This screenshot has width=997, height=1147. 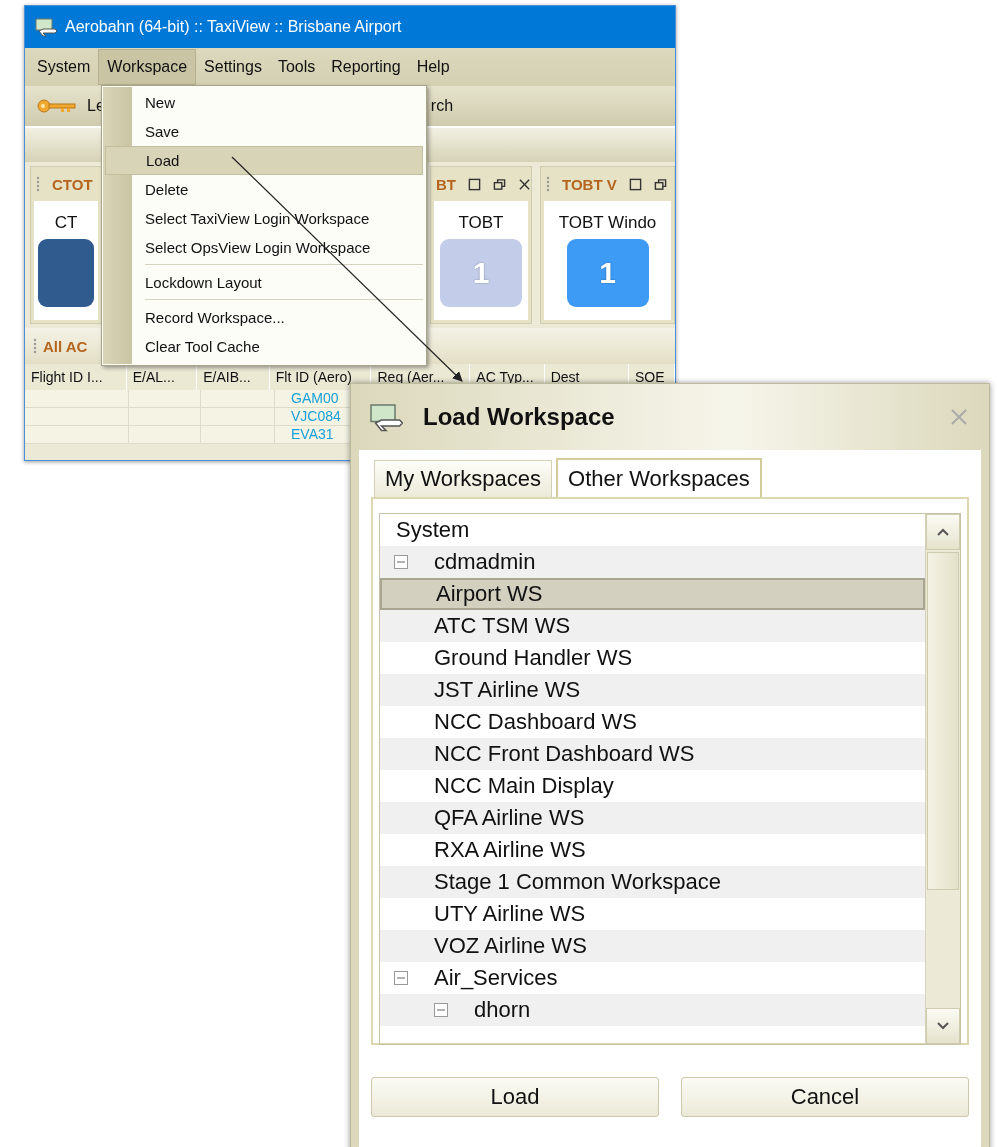 I want to click on panel-title: CTOT, so click(x=72, y=184).